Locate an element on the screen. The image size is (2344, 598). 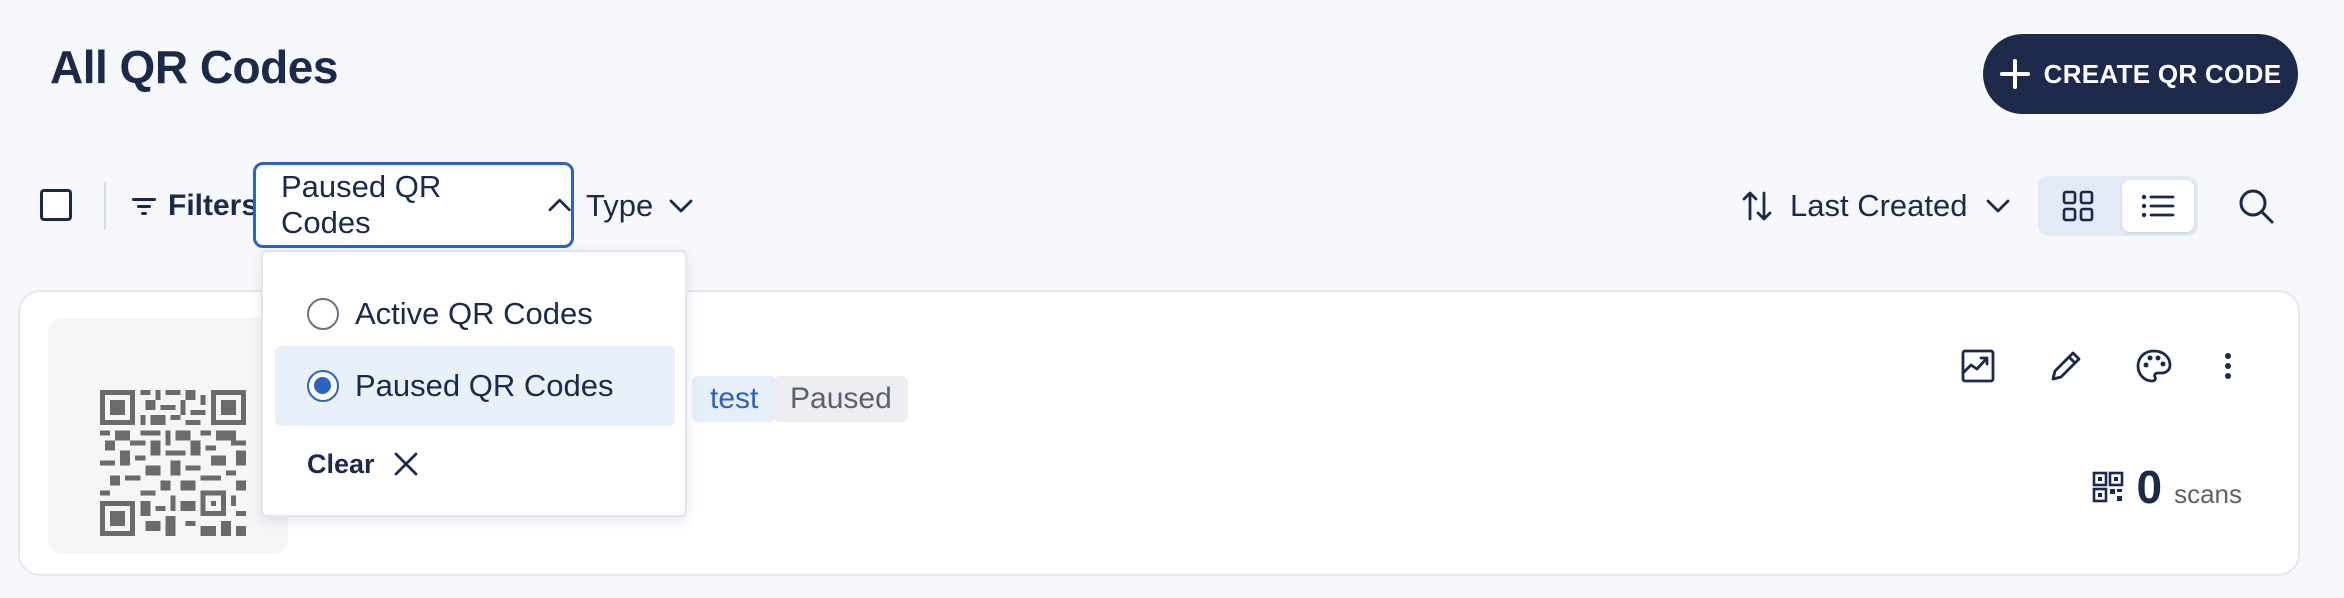
design-button is located at coordinates (2154, 366).